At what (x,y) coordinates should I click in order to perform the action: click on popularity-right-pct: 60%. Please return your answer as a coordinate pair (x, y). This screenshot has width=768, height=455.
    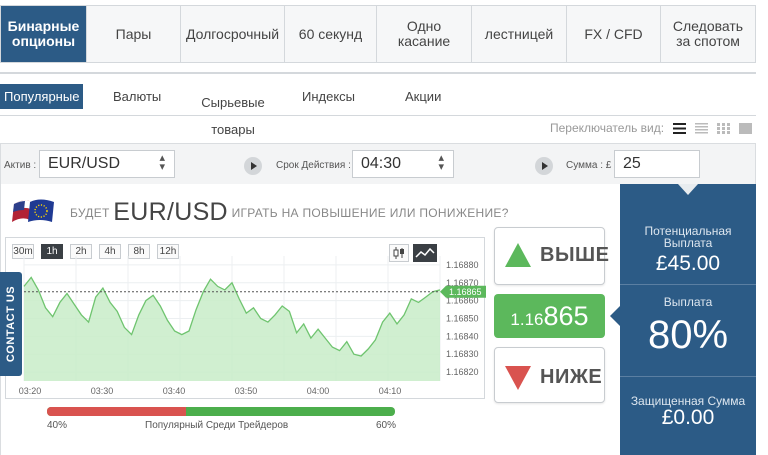
    Looking at the image, I should click on (386, 425).